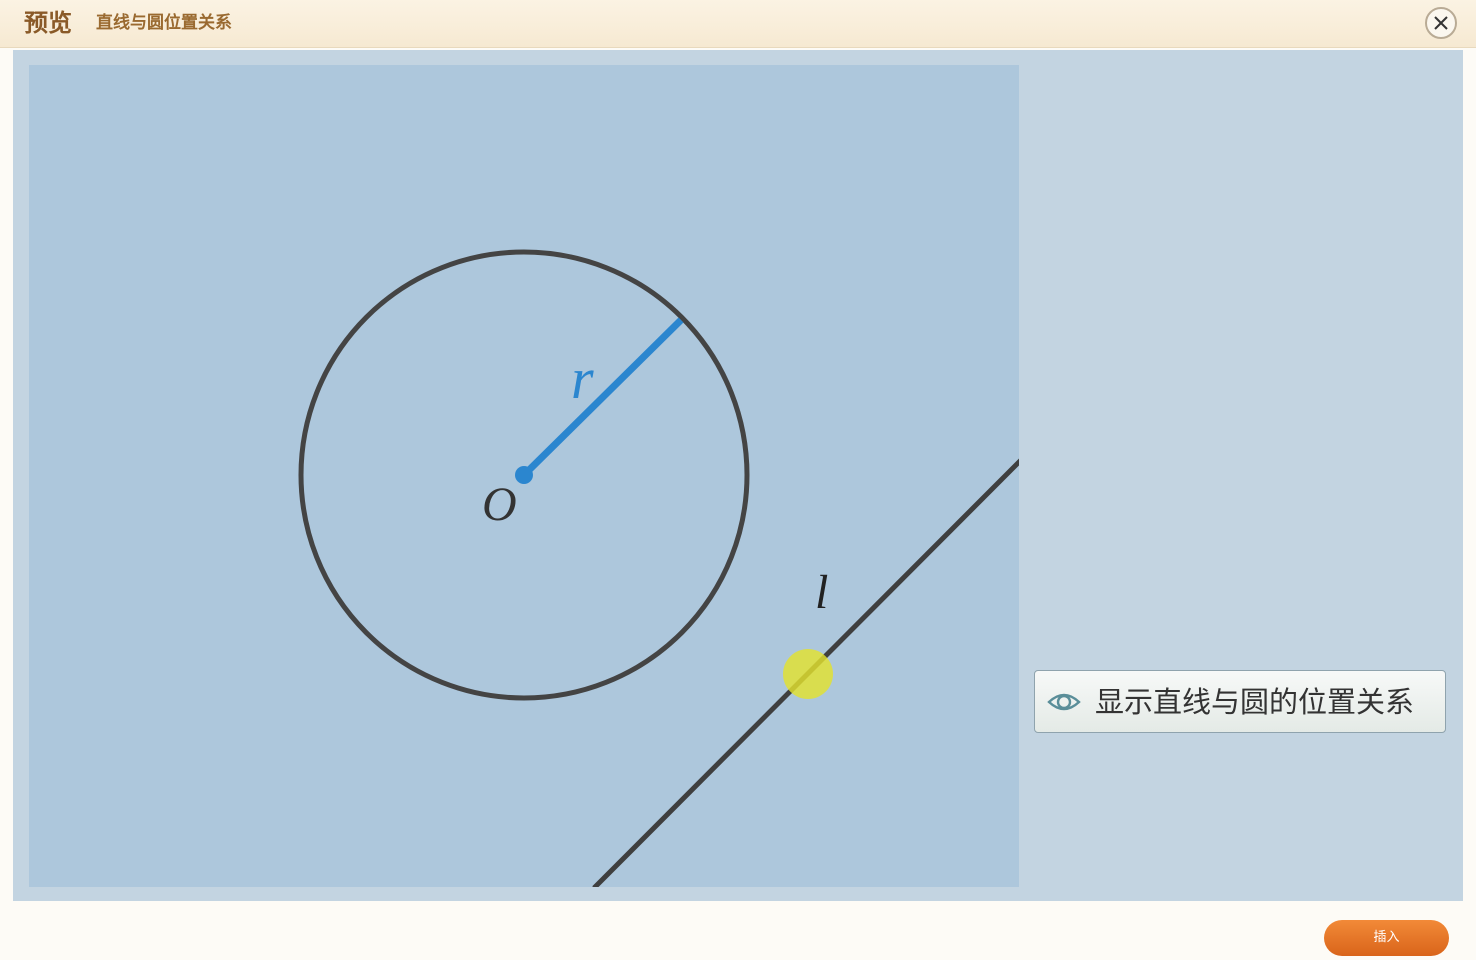  Describe the element at coordinates (1386, 938) in the screenshot. I see `insert-button: 插入` at that location.